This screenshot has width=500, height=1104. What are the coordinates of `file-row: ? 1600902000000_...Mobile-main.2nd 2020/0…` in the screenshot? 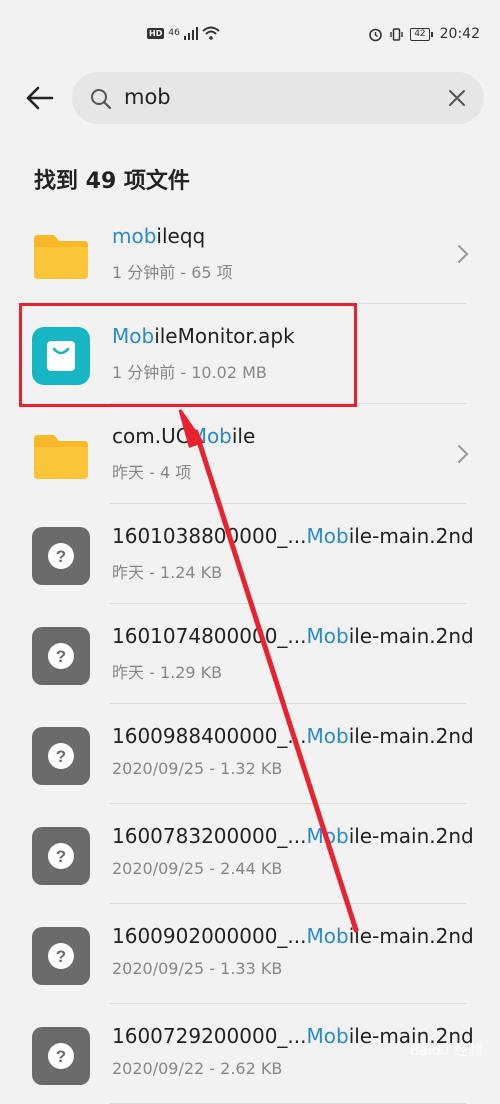 It's located at (250, 954).